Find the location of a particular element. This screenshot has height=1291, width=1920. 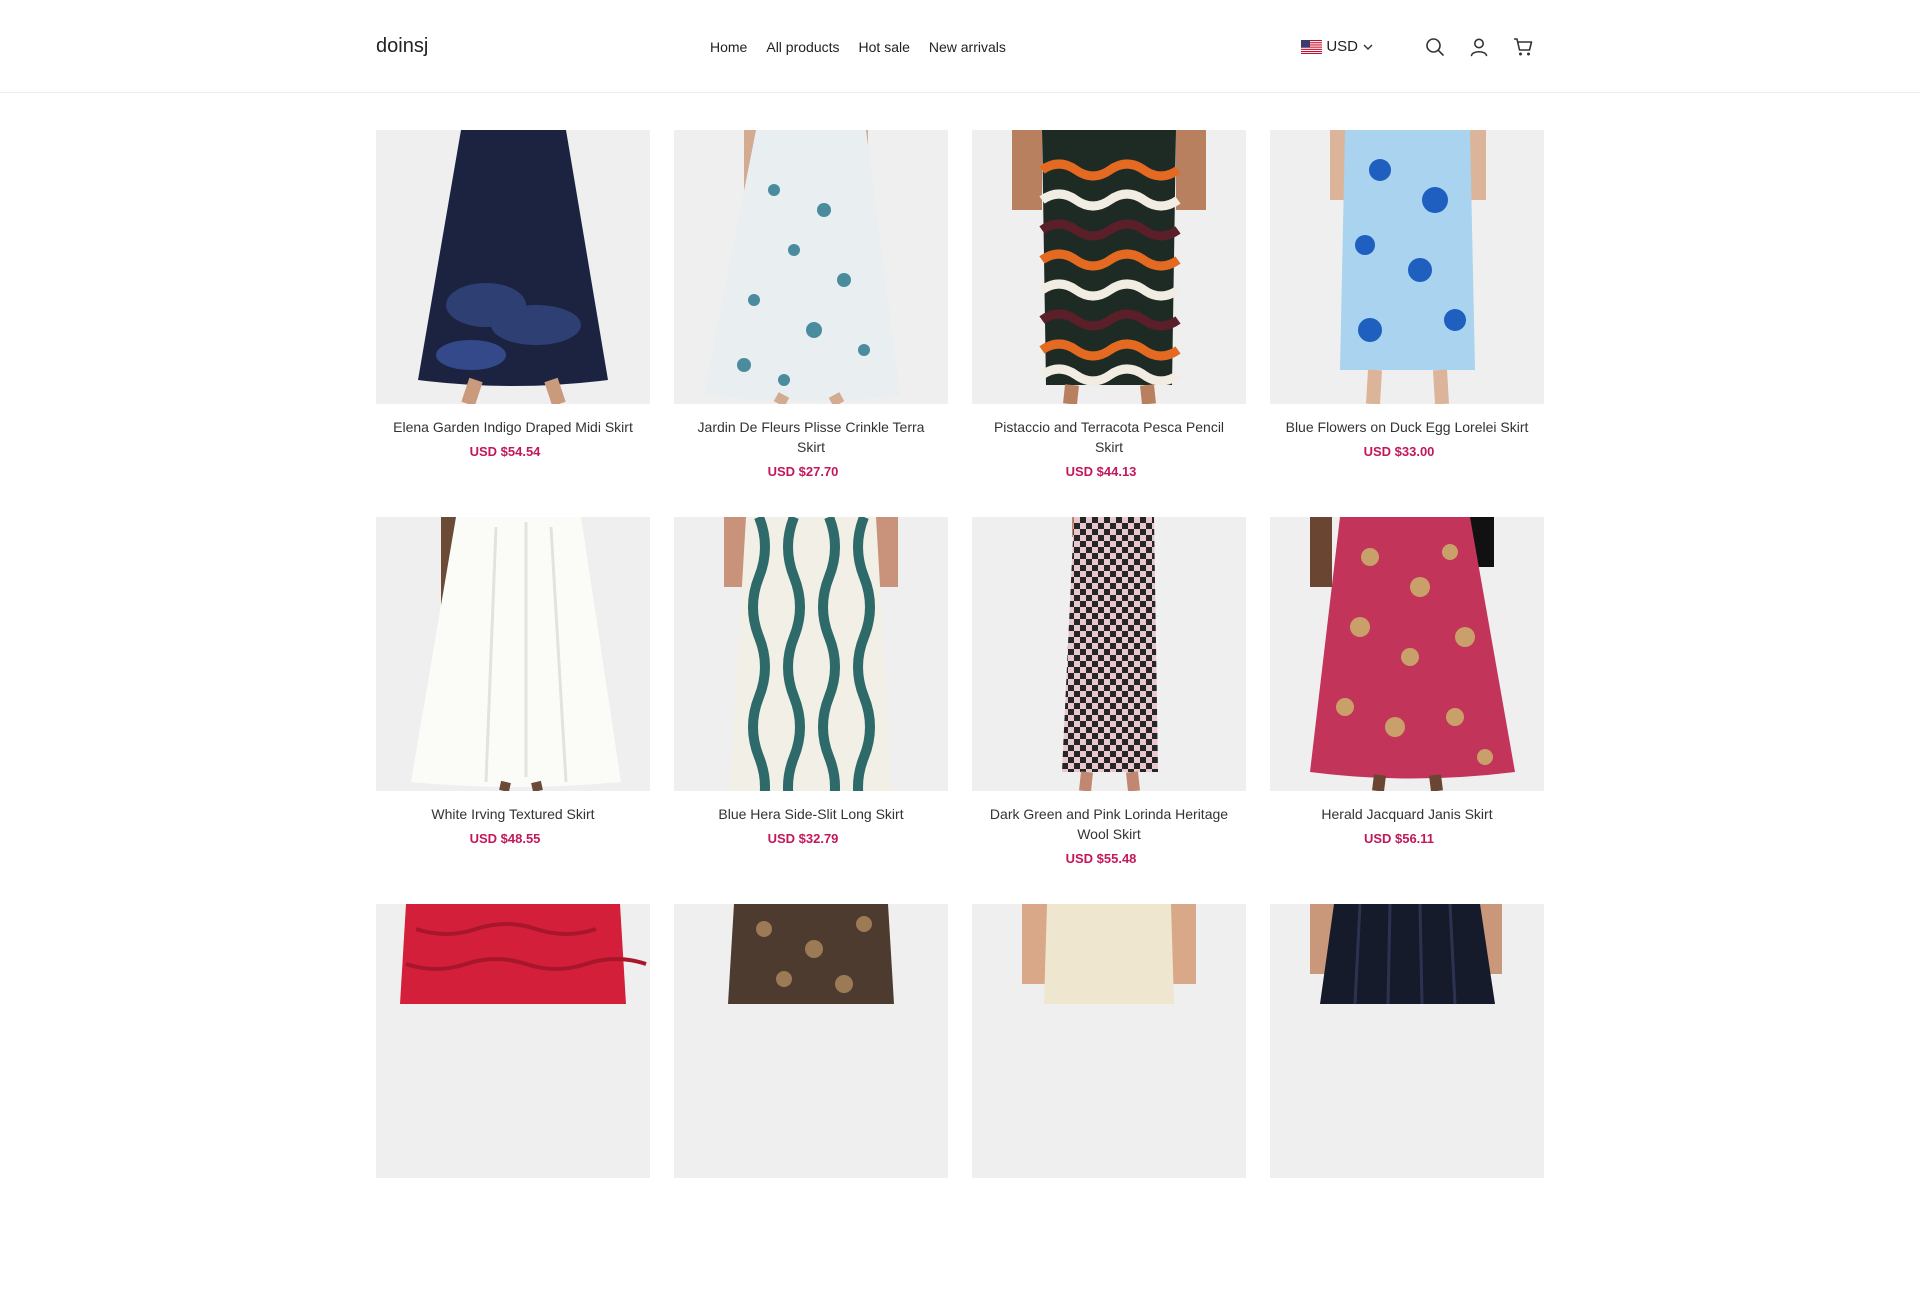

product-name: Herald Jacquard Janis Skirt is located at coordinates (1407, 814).